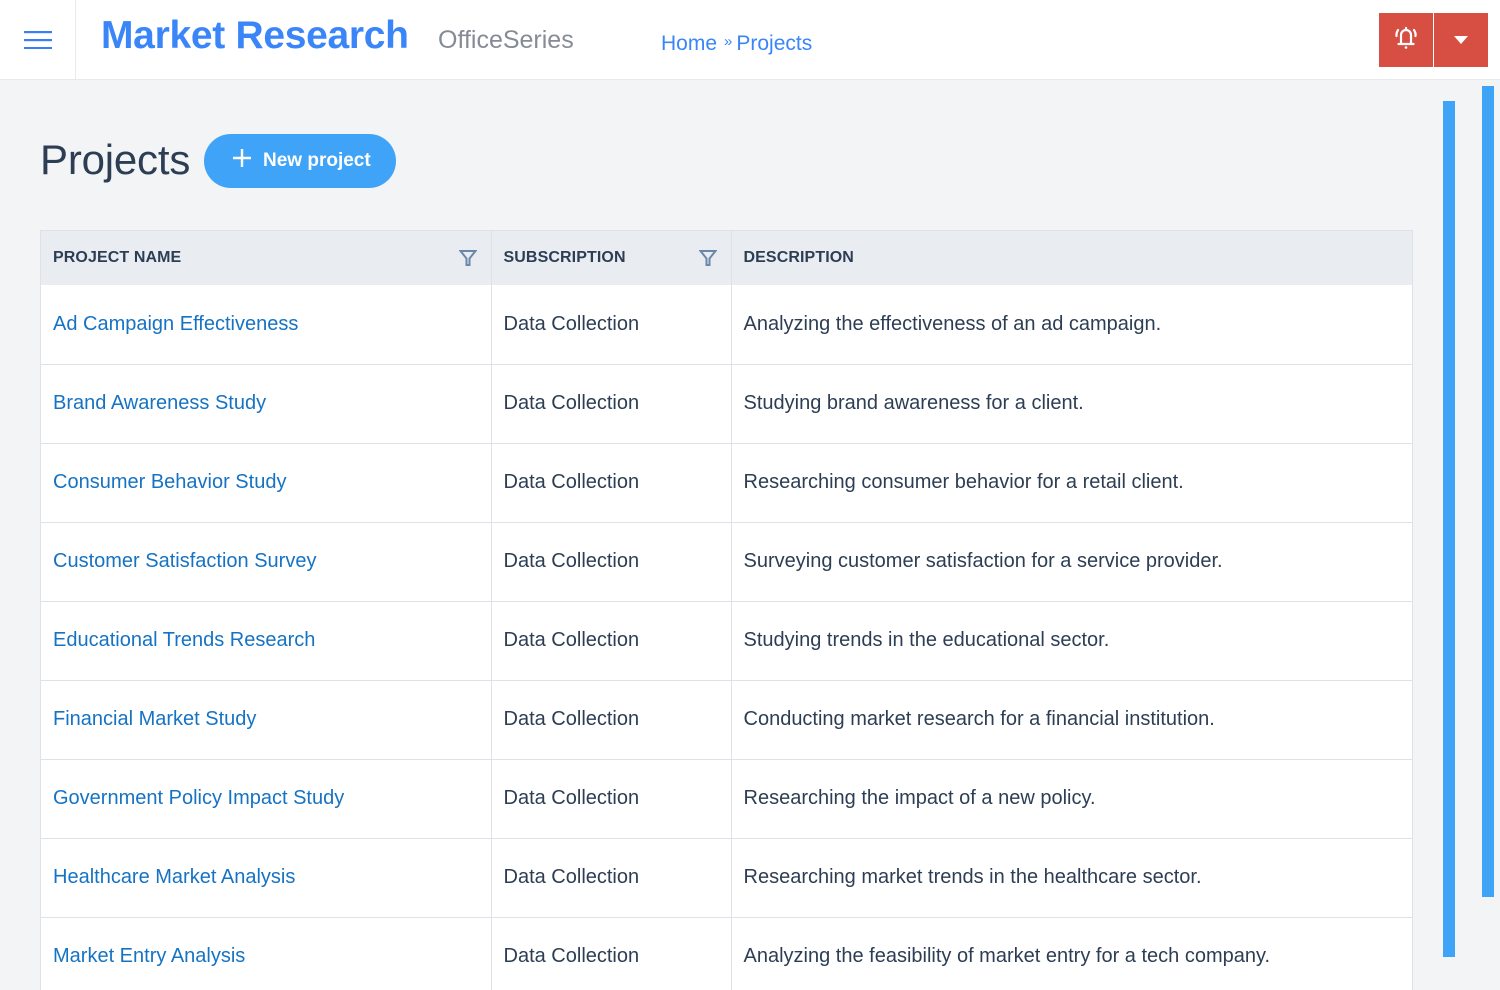 The width and height of the screenshot is (1500, 990). Describe the element at coordinates (506, 40) in the screenshot. I see `app-subtitle: OfficeSeries` at that location.